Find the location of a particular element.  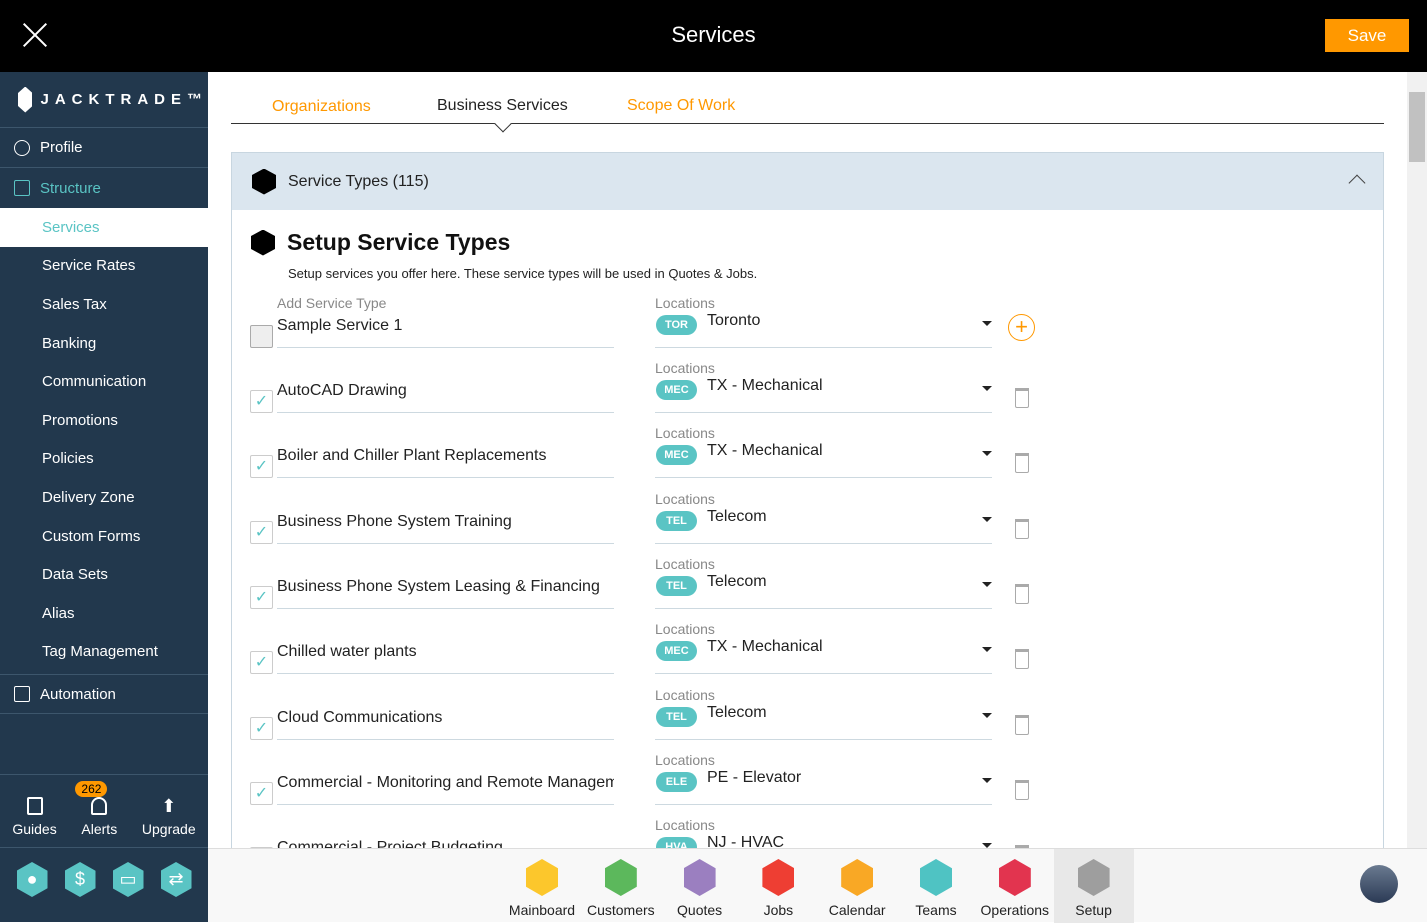

sidebar-item-alias: Alias is located at coordinates (104, 613).